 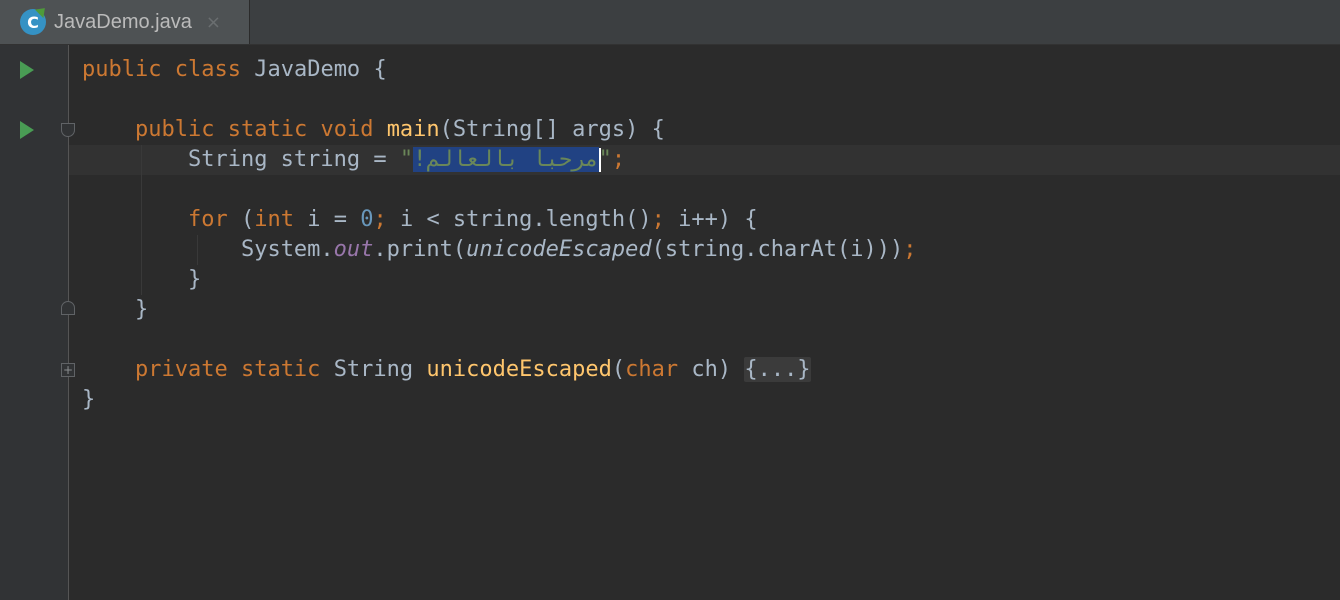 What do you see at coordinates (27, 70) in the screenshot?
I see `run-class-icon` at bounding box center [27, 70].